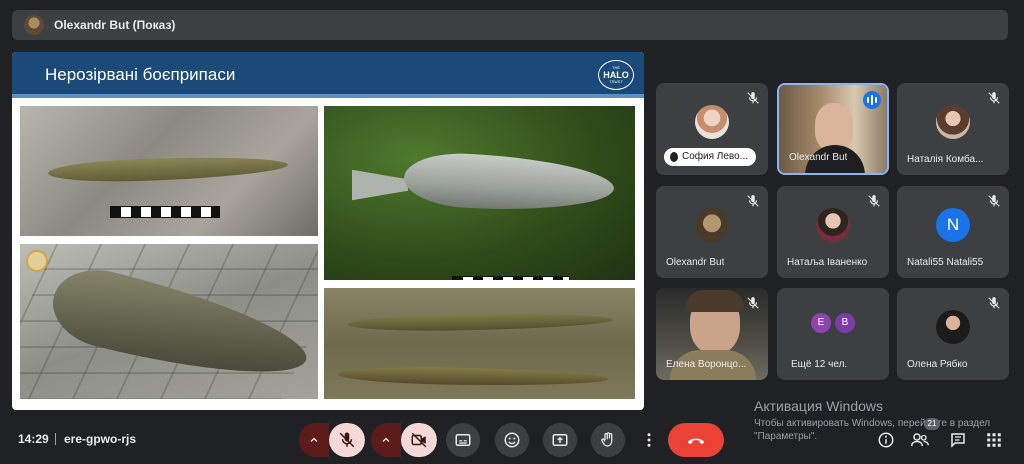 The height and width of the screenshot is (464, 1024). What do you see at coordinates (33, 439) in the screenshot?
I see `clock: 14:29` at bounding box center [33, 439].